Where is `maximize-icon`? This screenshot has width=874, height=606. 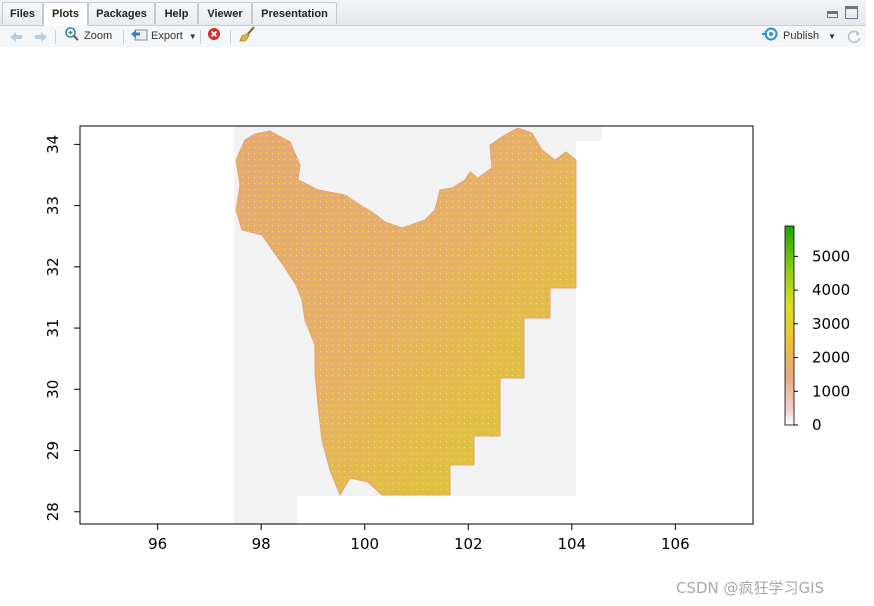
maximize-icon is located at coordinates (851, 12).